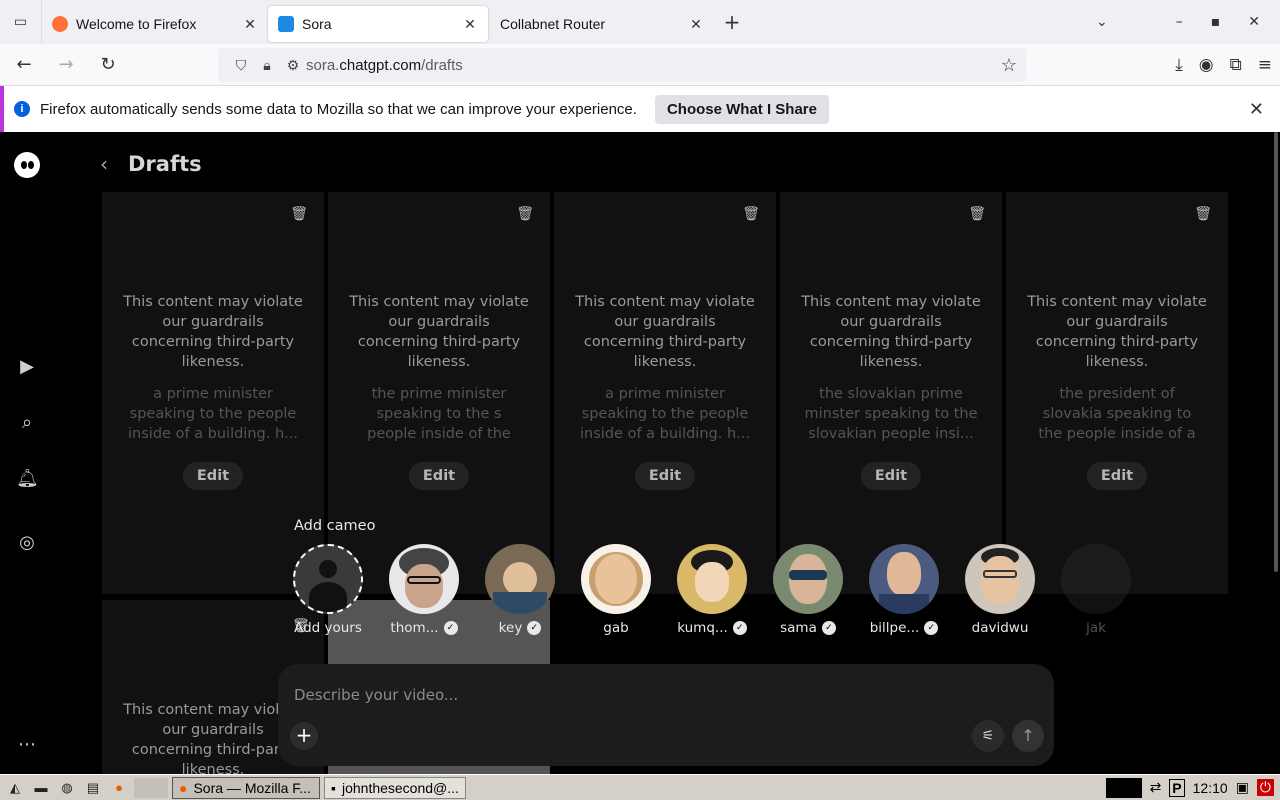 This screenshot has height=800, width=1280. I want to click on tray-black-icon, so click(1123, 787).